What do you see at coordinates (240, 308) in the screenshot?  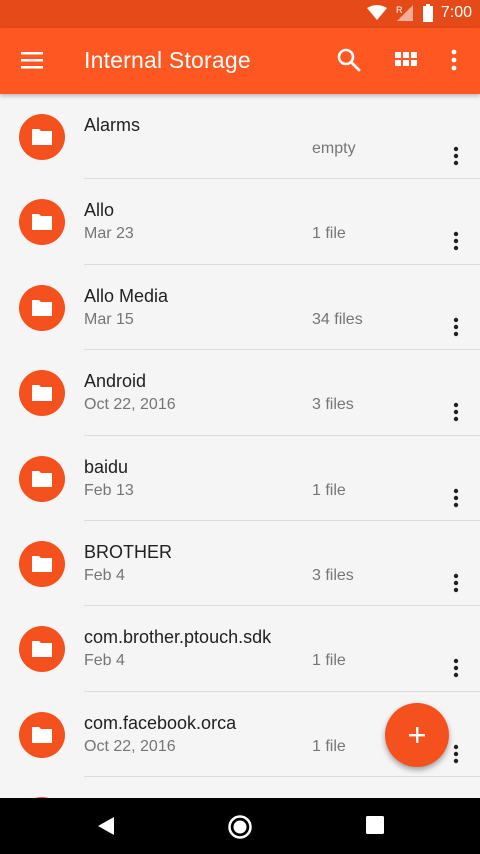 I see `list-item: Allo Media Mar 15 34 files` at bounding box center [240, 308].